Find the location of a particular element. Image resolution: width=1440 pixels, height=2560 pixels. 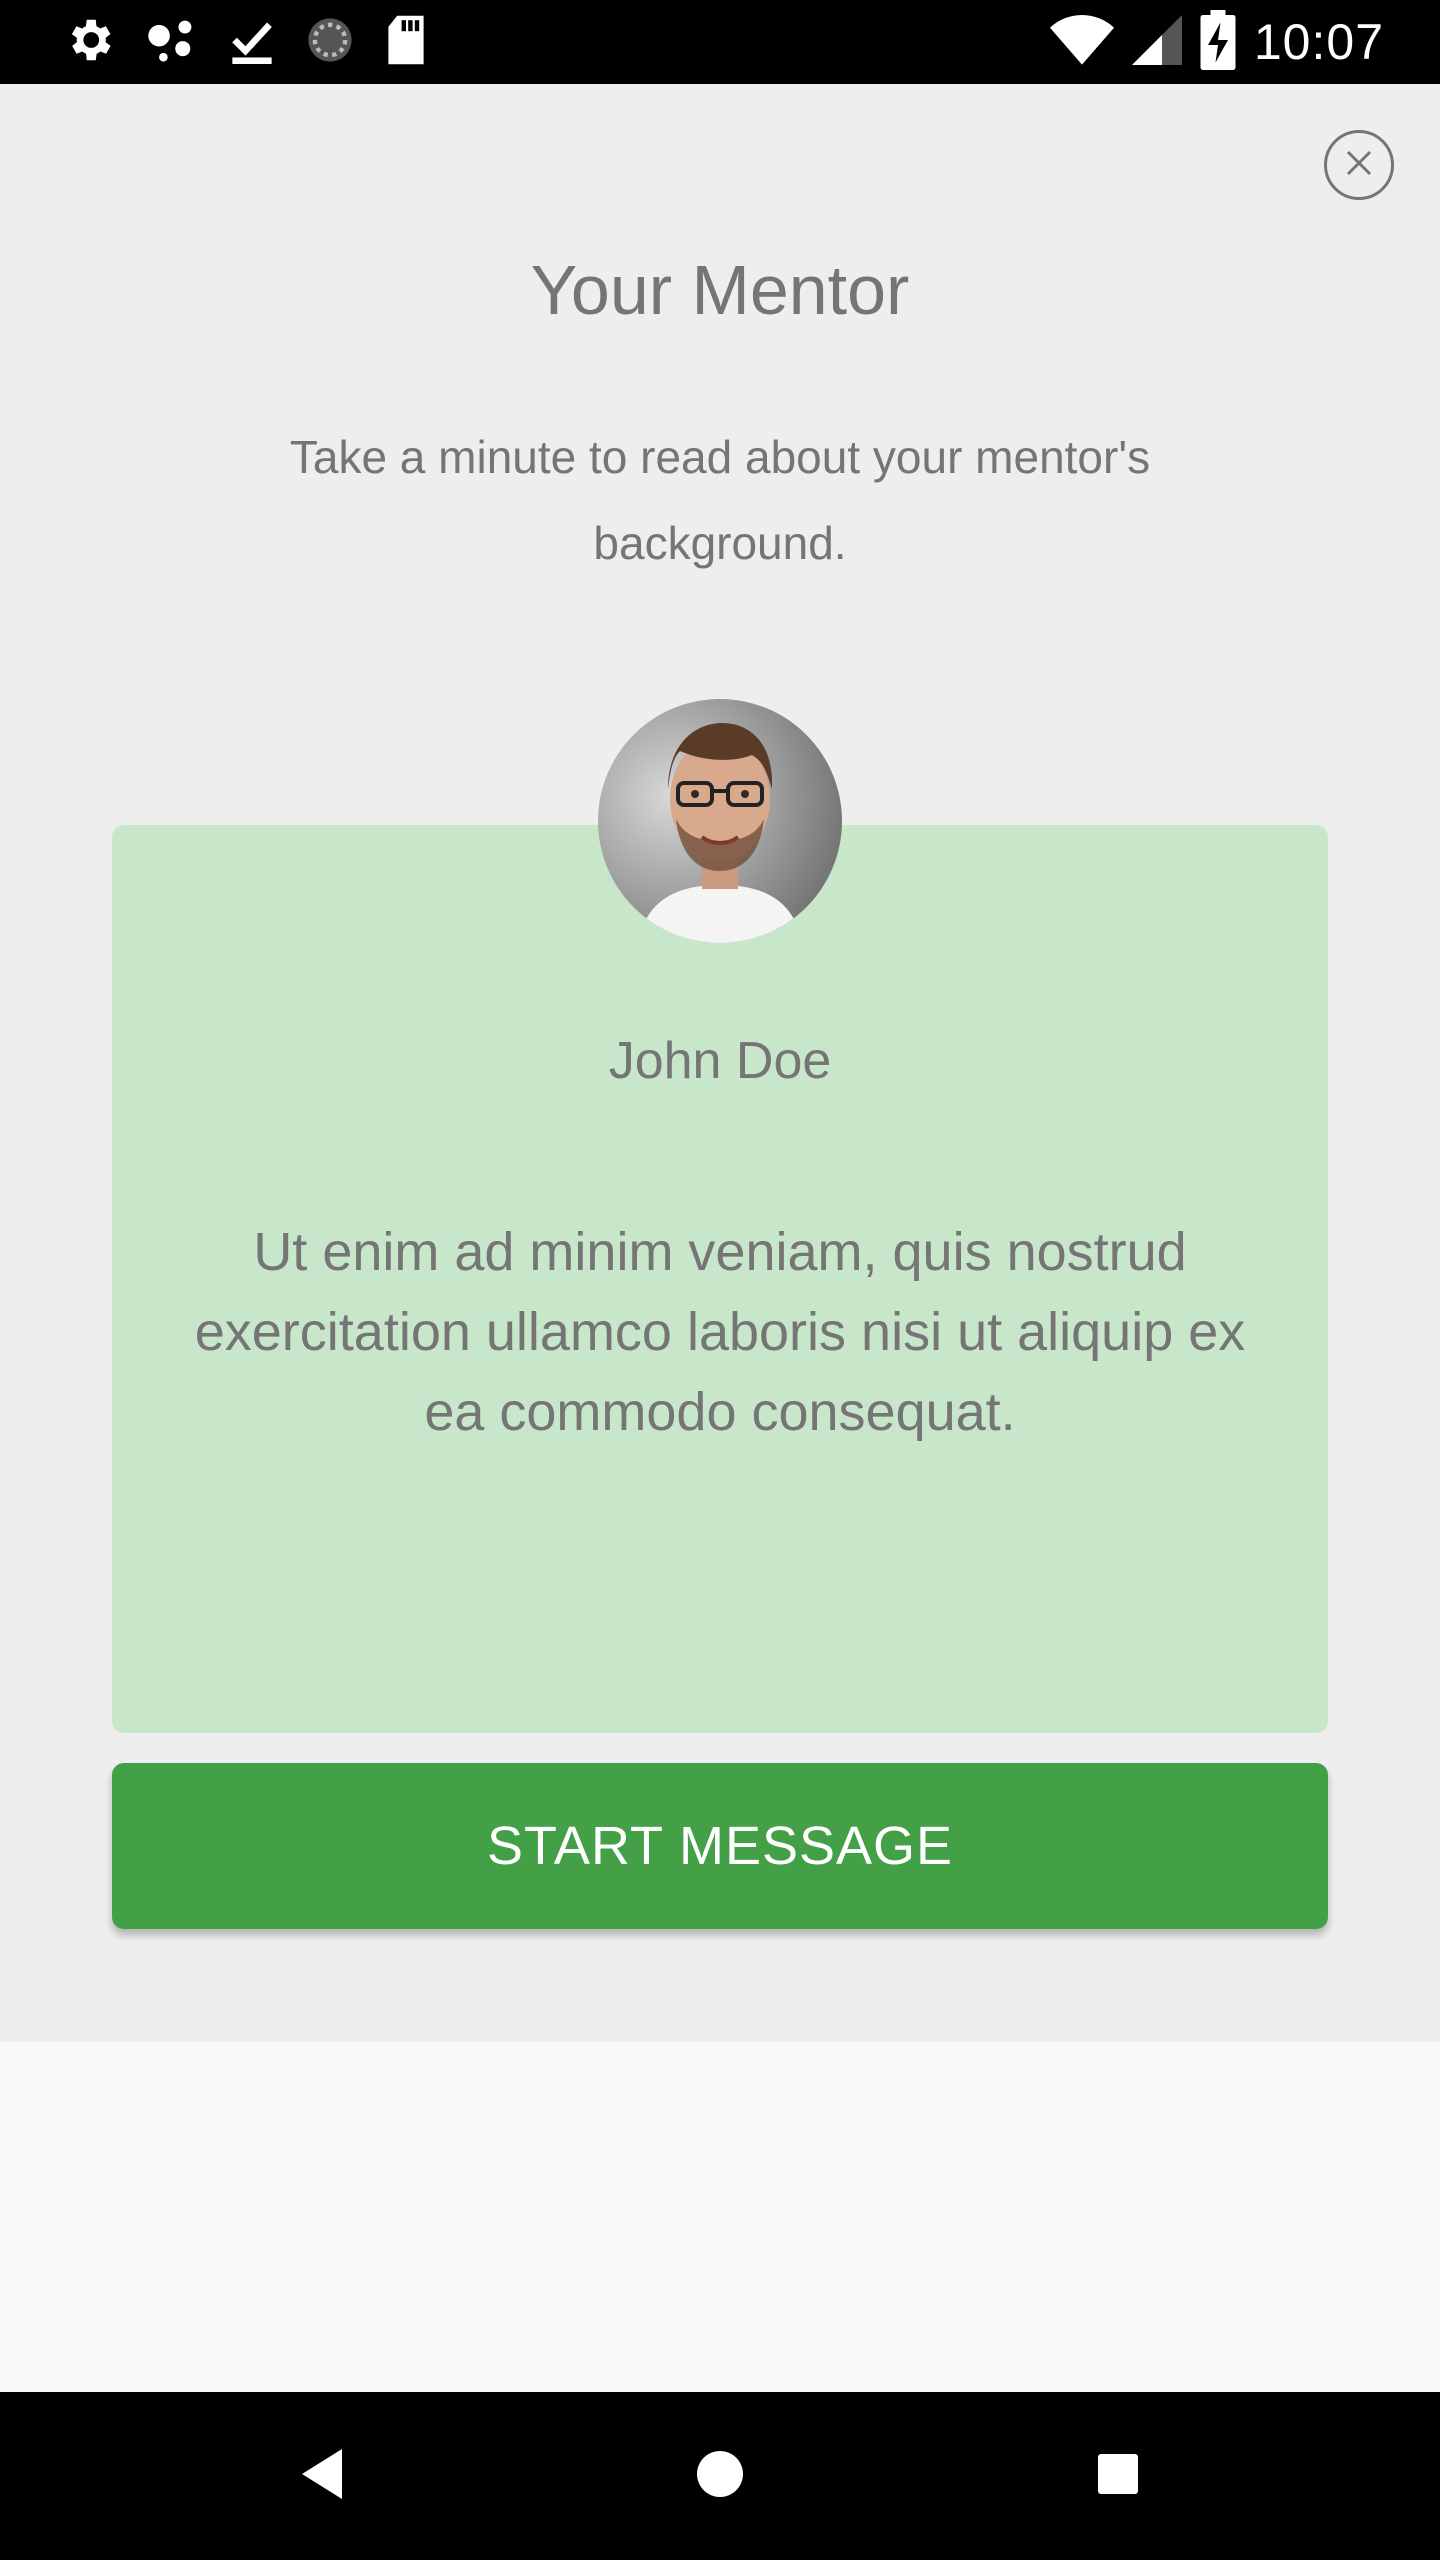

recents-icon is located at coordinates (1118, 2476).